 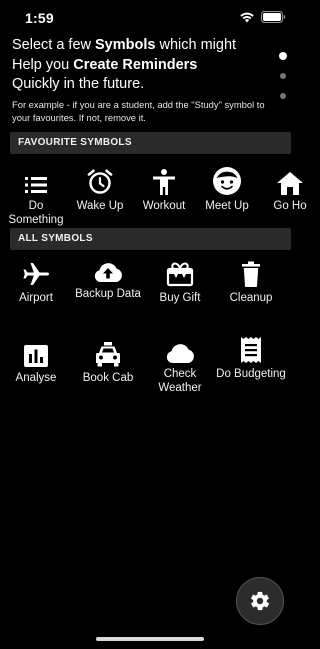 I want to click on status-time: 1:59, so click(x=39, y=18).